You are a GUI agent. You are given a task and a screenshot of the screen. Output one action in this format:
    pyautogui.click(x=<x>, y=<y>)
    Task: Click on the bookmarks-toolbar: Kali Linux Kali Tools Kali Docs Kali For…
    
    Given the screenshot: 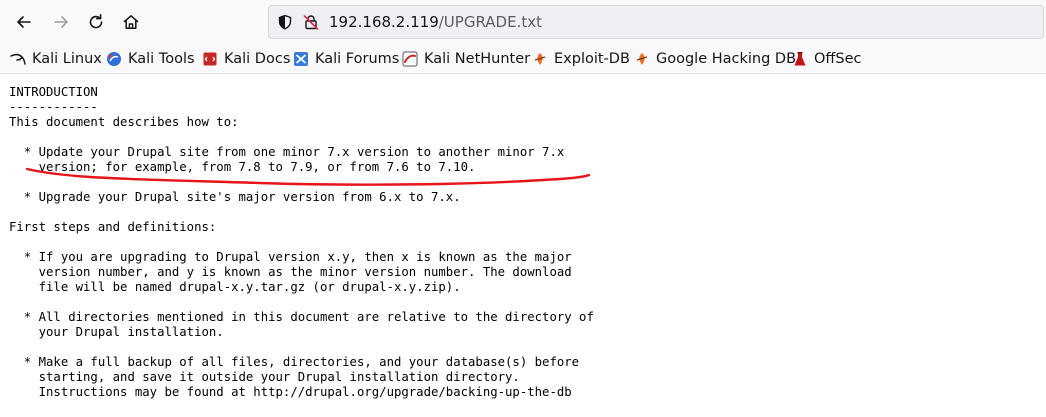 What is the action you would take?
    pyautogui.click(x=523, y=59)
    